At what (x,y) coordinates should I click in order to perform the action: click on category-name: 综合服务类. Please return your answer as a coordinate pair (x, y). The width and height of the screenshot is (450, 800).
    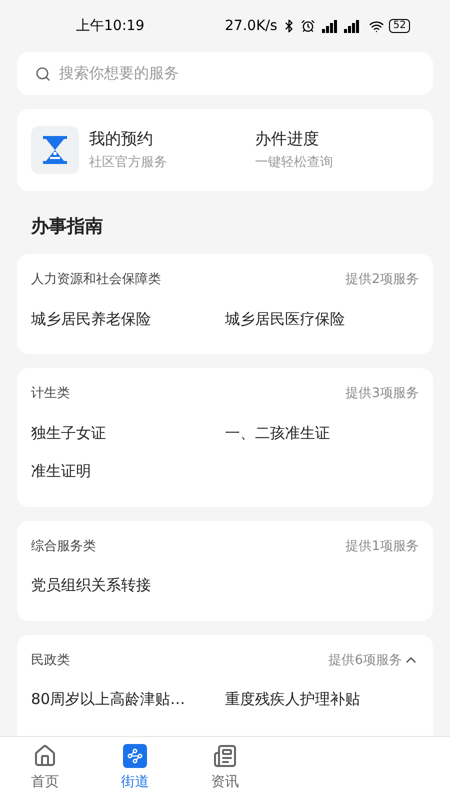
    Looking at the image, I should click on (63, 547).